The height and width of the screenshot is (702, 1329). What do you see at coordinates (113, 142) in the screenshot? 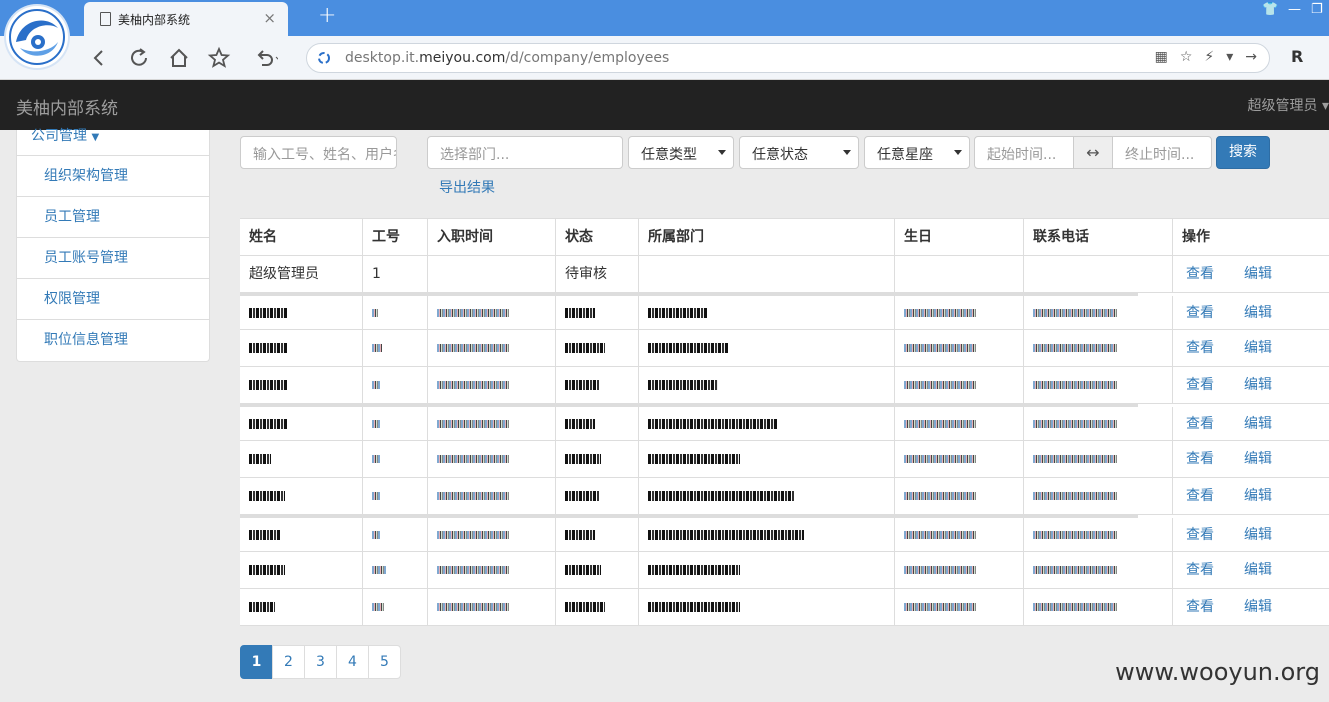
I see `sidebar-header-company: 公司管理 ▼` at bounding box center [113, 142].